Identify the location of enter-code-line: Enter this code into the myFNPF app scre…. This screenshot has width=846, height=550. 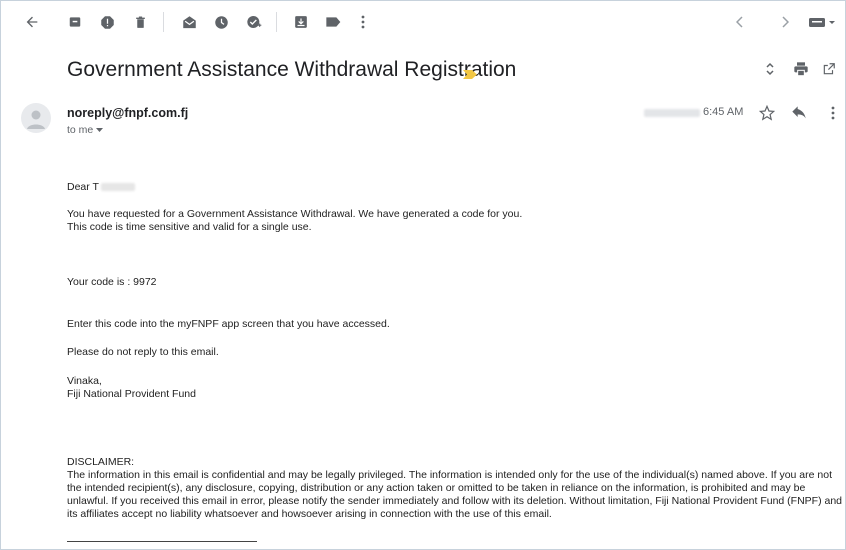
(228, 324).